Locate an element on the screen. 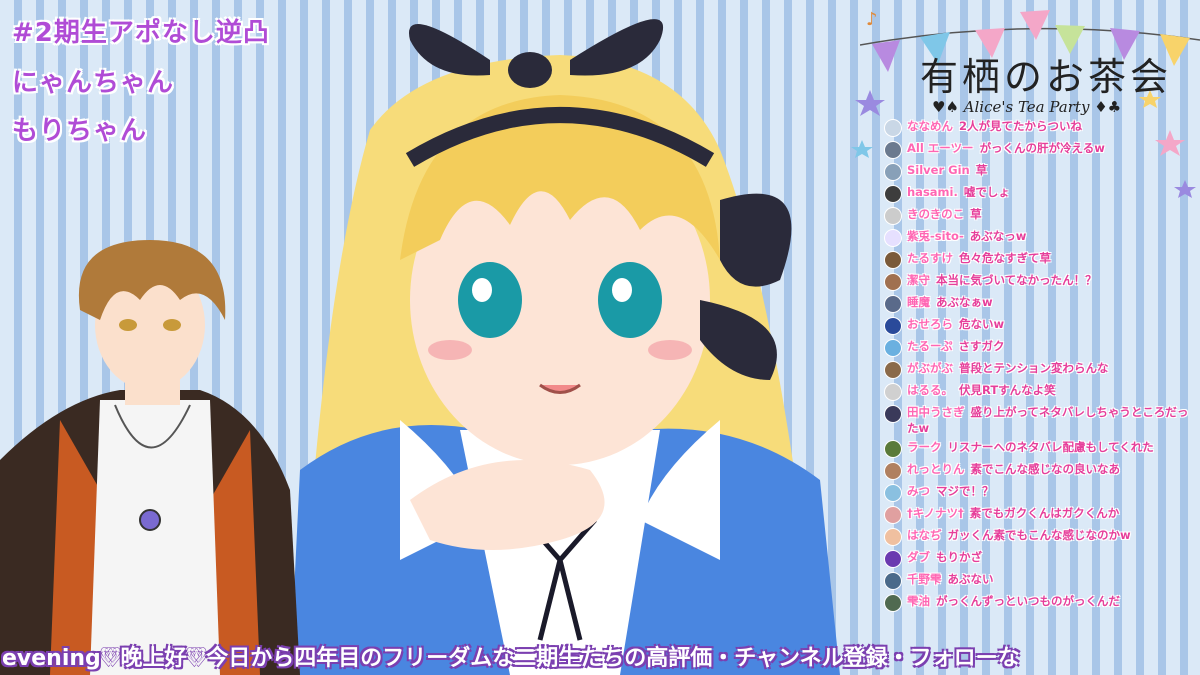 This screenshot has width=1200, height=675. chat-author: がぶがぶ is located at coordinates (930, 368).